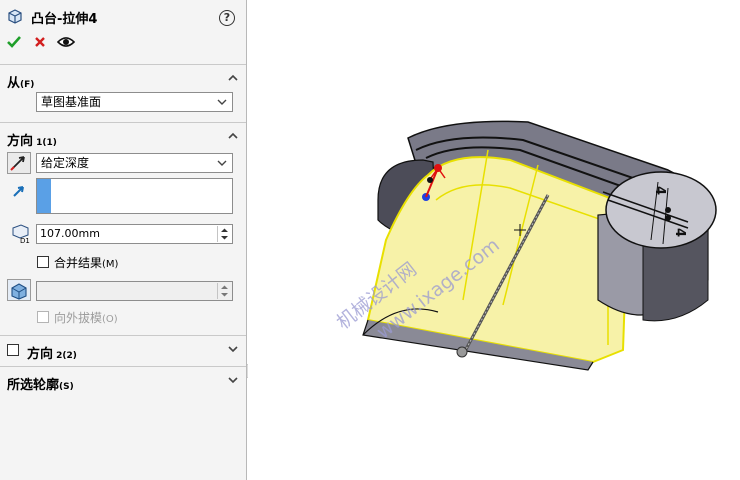 The width and height of the screenshot is (740, 480). I want to click on selected-contours-label: 所选轮廓, so click(33, 385).